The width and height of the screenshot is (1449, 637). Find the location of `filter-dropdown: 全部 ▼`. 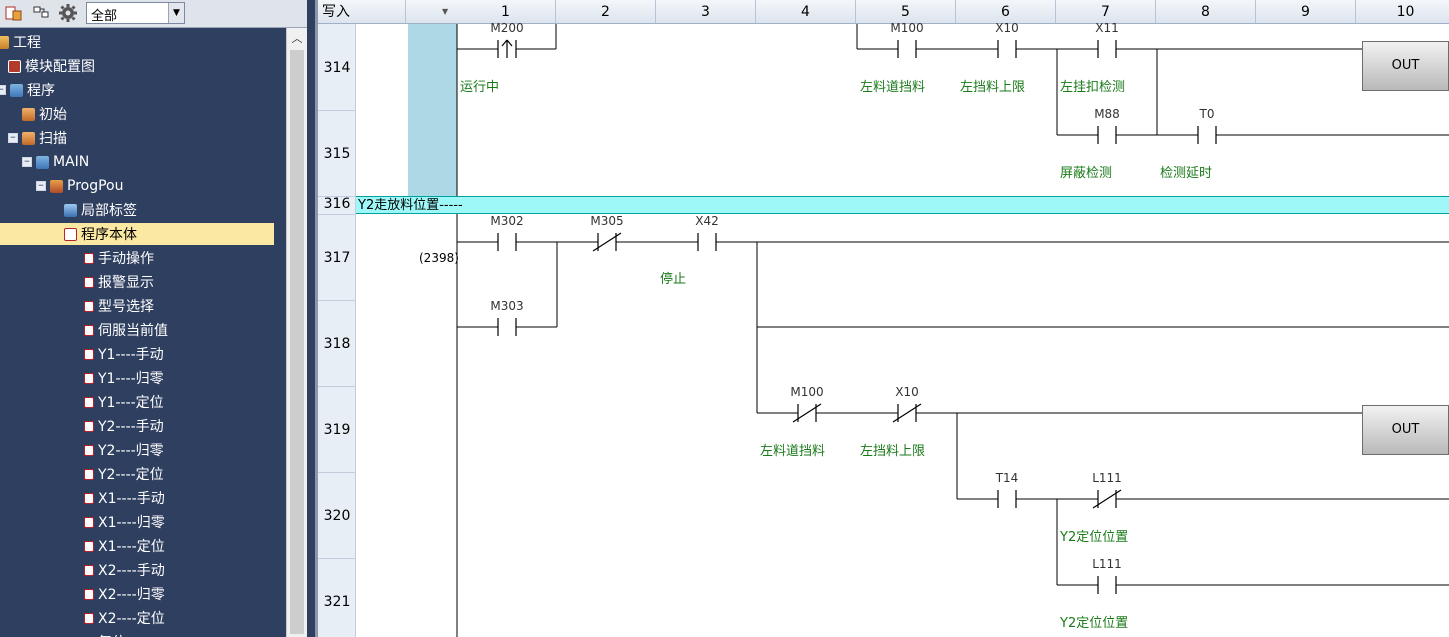

filter-dropdown: 全部 ▼ is located at coordinates (135, 13).